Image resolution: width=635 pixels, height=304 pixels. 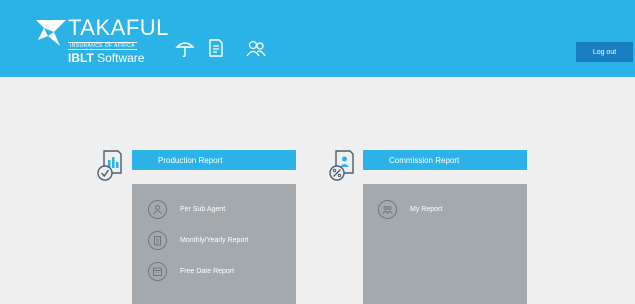 I want to click on brand-tagline: INSURANCE OF AFRICA, so click(x=102, y=46).